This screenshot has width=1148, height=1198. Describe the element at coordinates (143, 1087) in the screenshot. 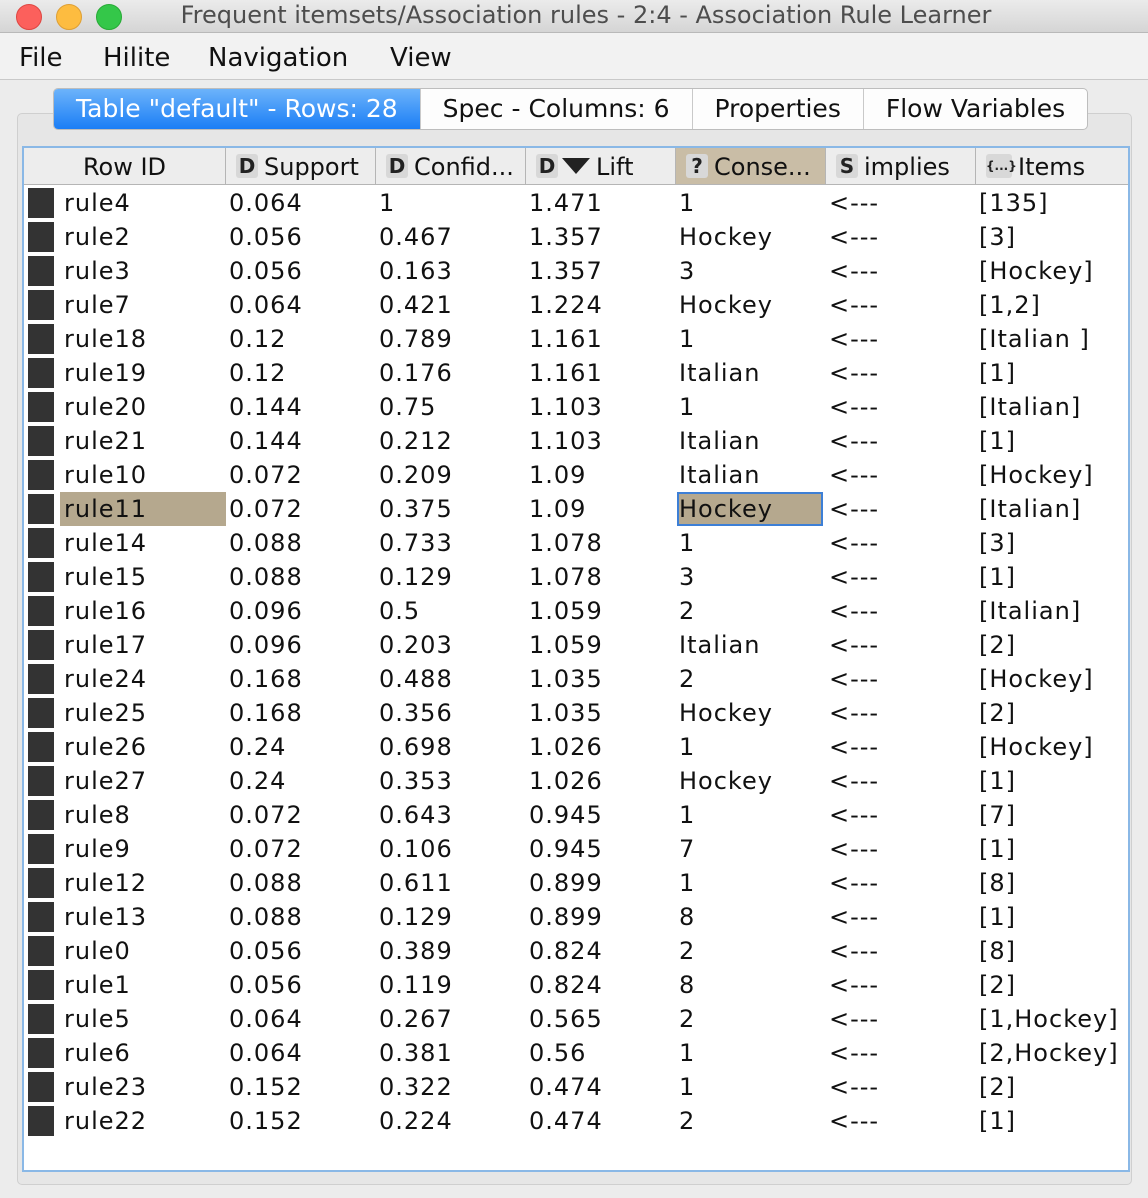

I see `row-id-cell: rule23` at that location.